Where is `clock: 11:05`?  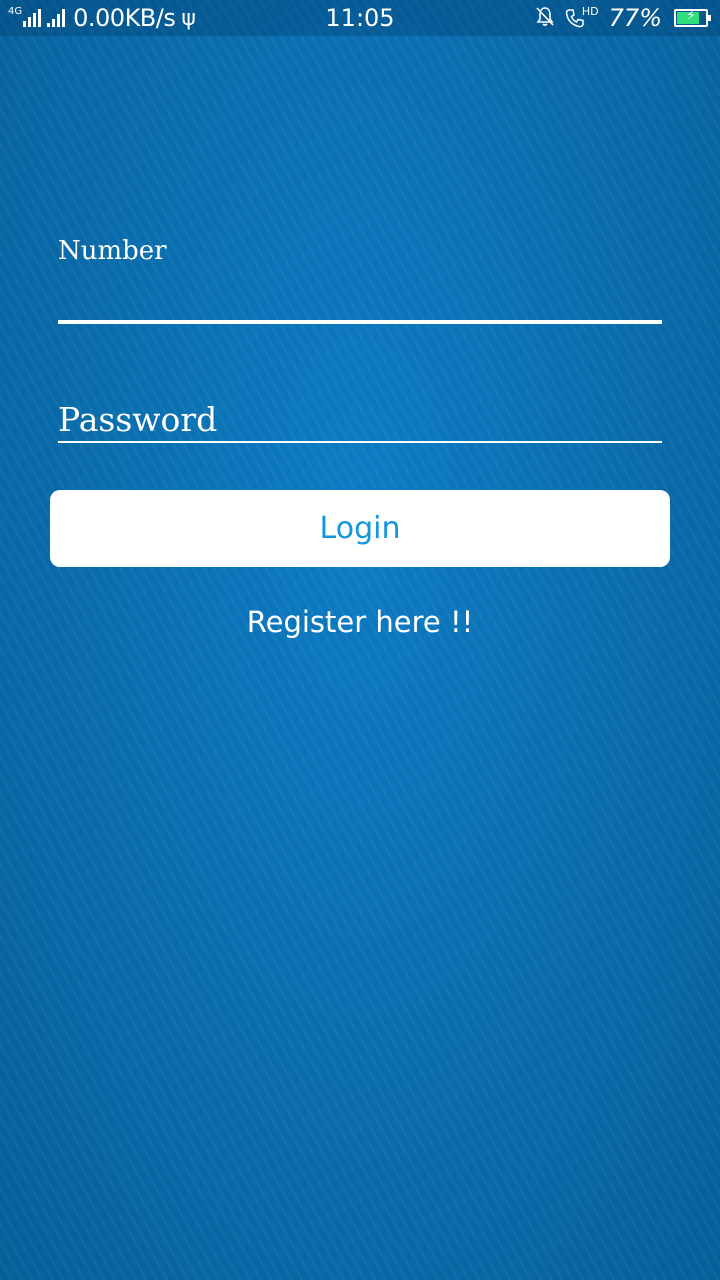 clock: 11:05 is located at coordinates (360, 18).